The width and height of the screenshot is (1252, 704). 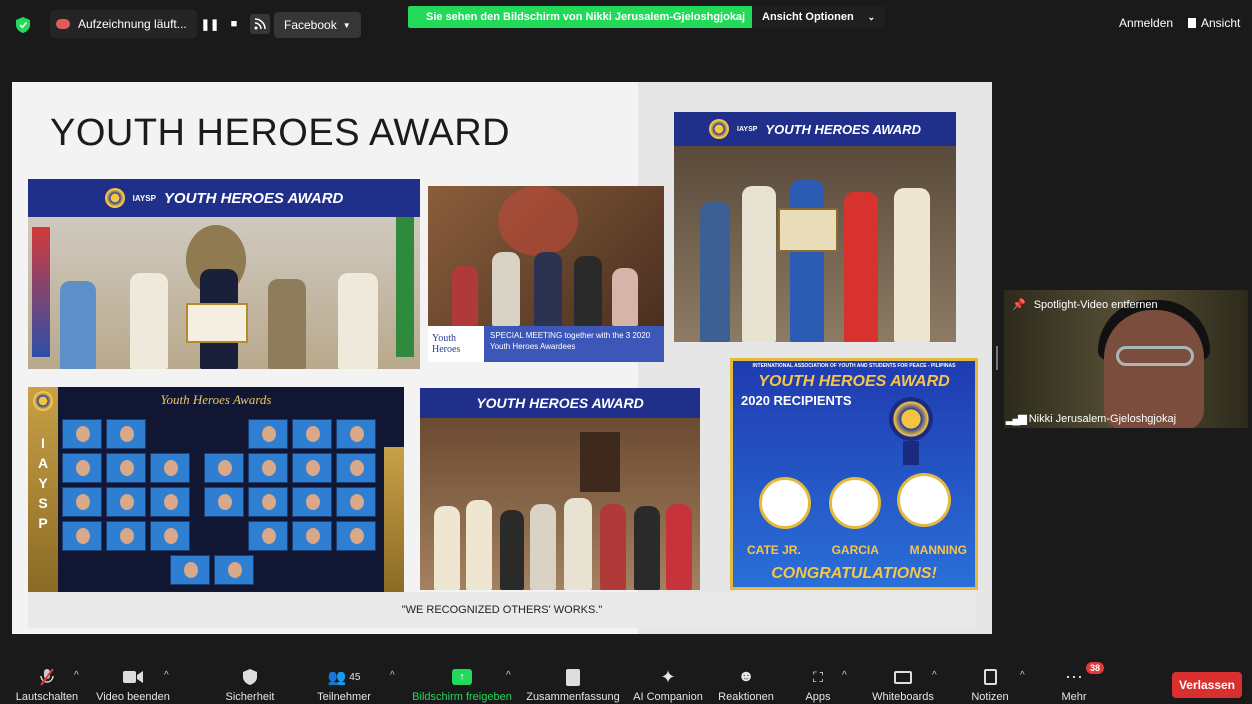 I want to click on reactions-button: ☻ Reaktionen, so click(x=746, y=682).